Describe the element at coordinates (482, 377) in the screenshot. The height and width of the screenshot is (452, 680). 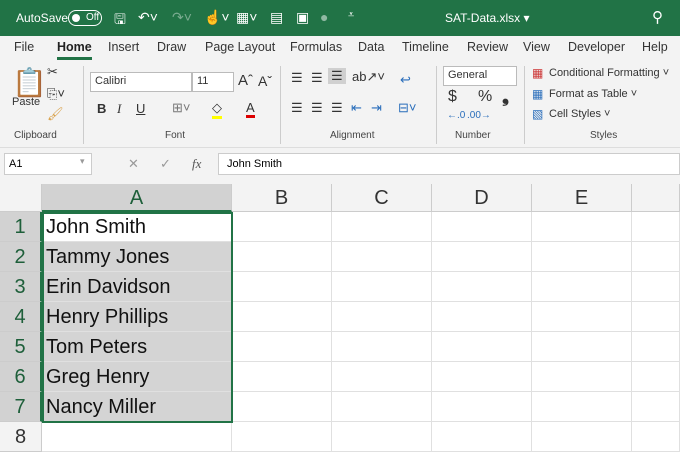
I see `cell-d6` at that location.